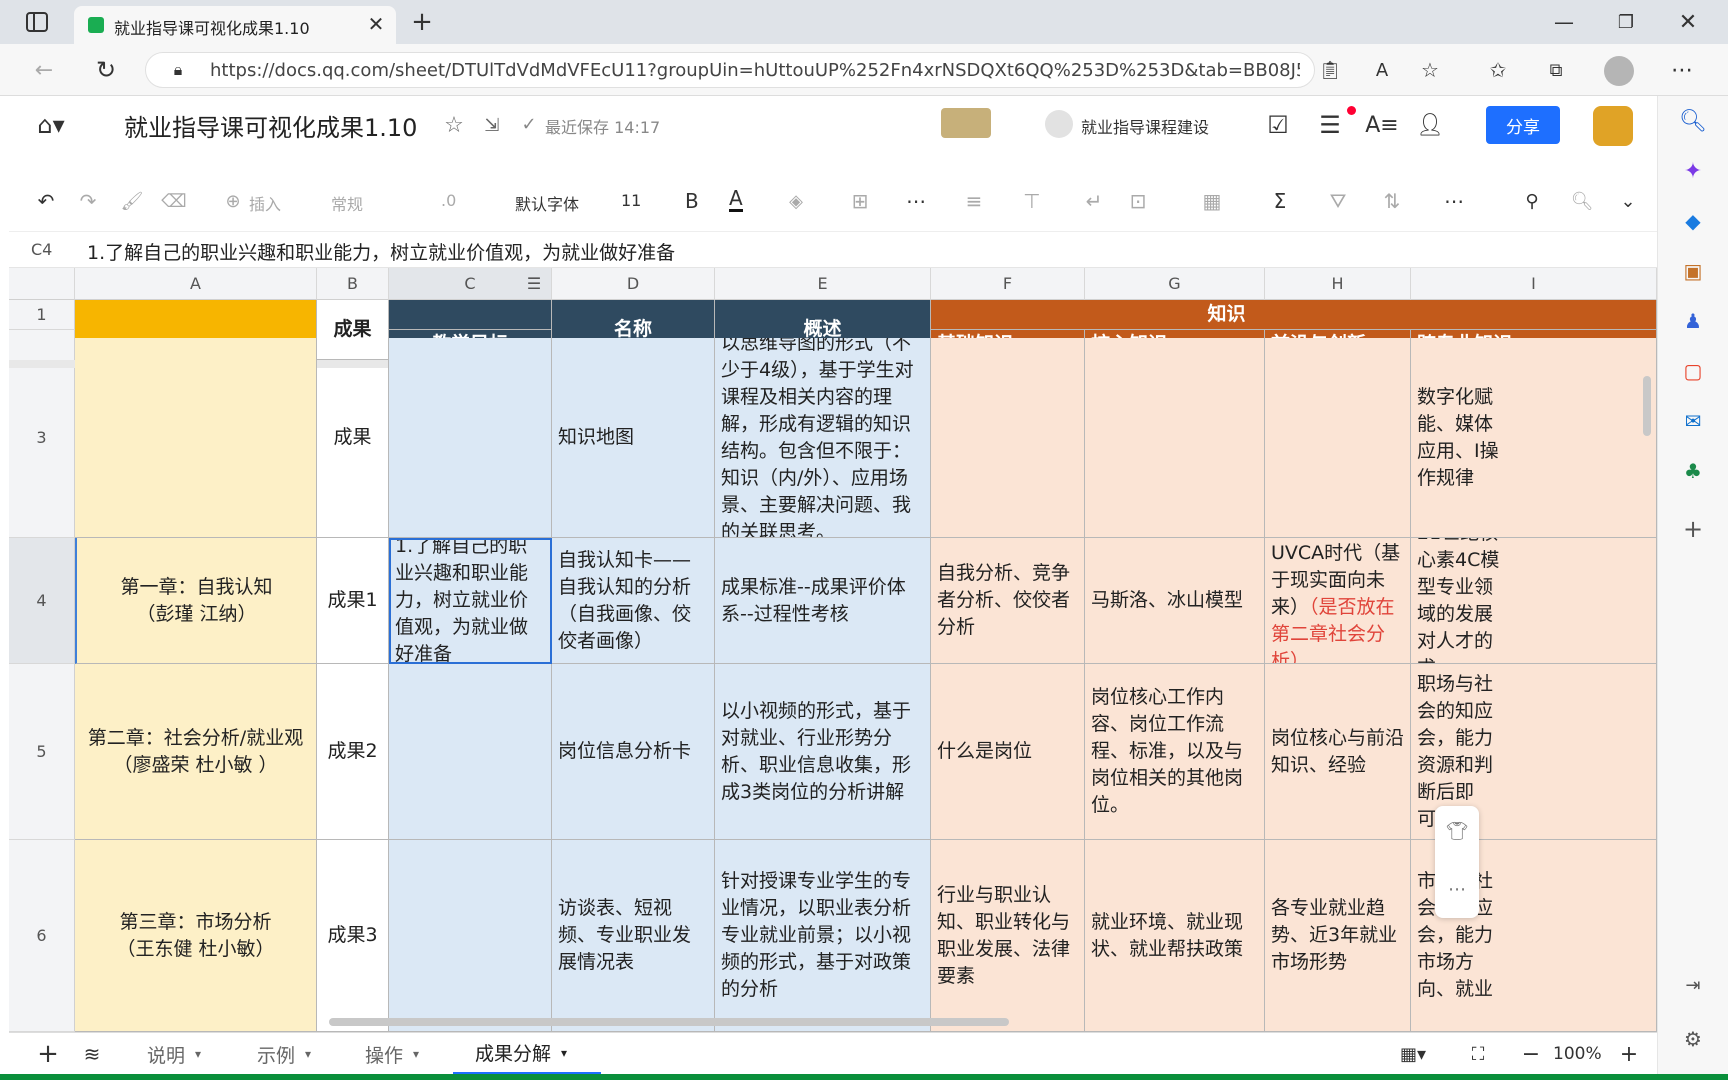 The width and height of the screenshot is (1728, 1080). Describe the element at coordinates (448, 200) in the screenshot. I see `decimal-stepper: .0` at that location.